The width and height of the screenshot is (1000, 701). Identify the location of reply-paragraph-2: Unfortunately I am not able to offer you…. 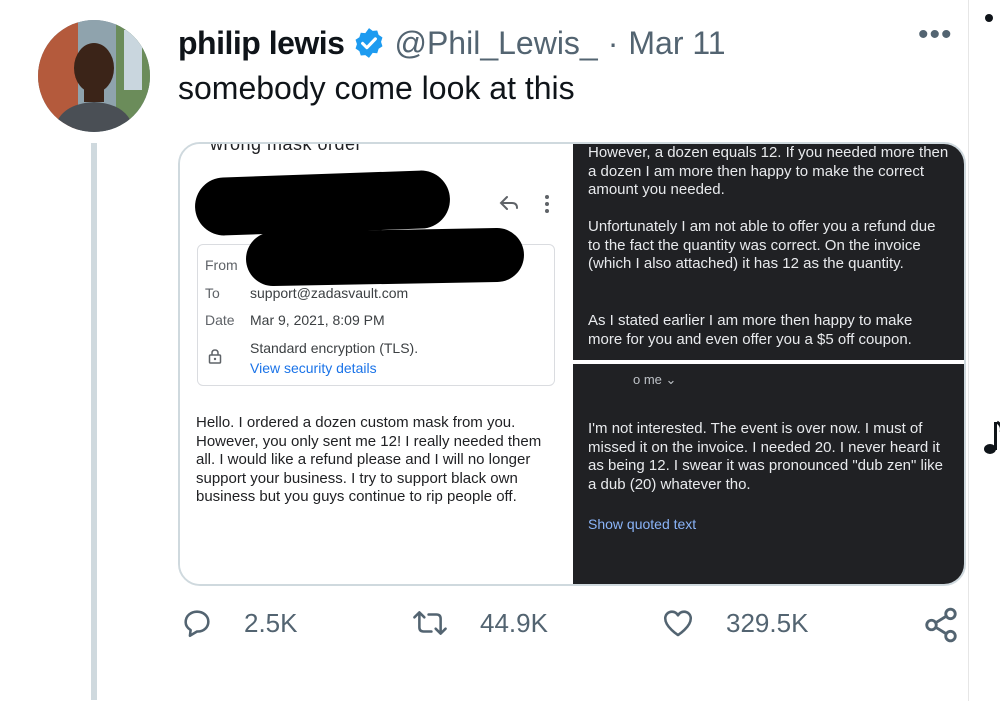
(762, 245).